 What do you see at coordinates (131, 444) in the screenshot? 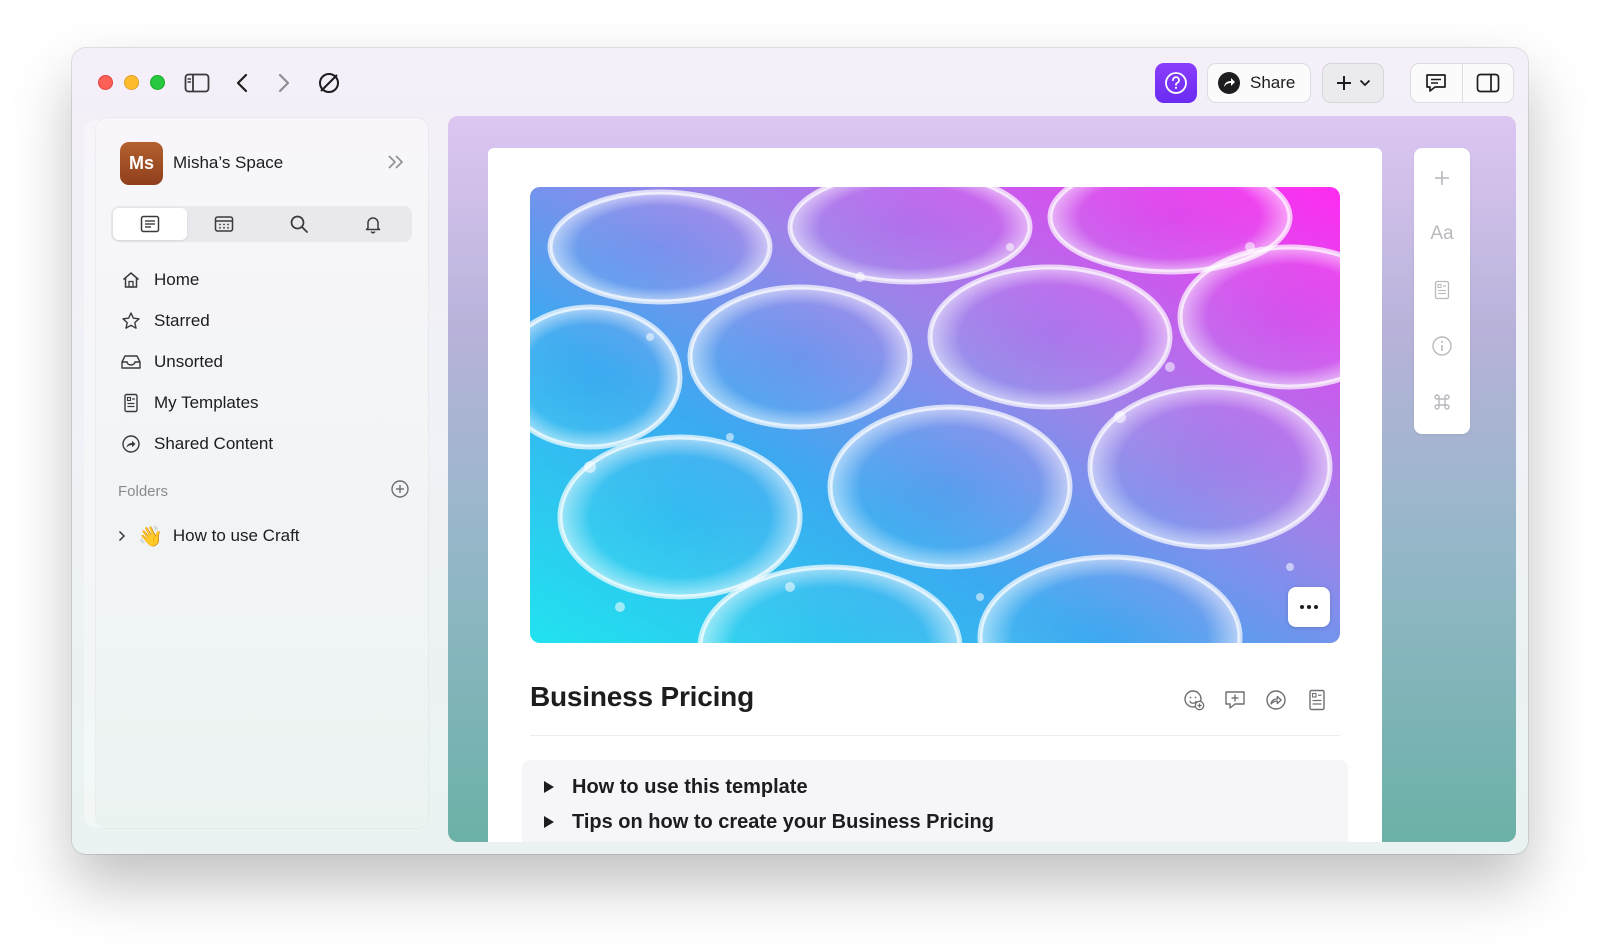
I see `shared-icon` at bounding box center [131, 444].